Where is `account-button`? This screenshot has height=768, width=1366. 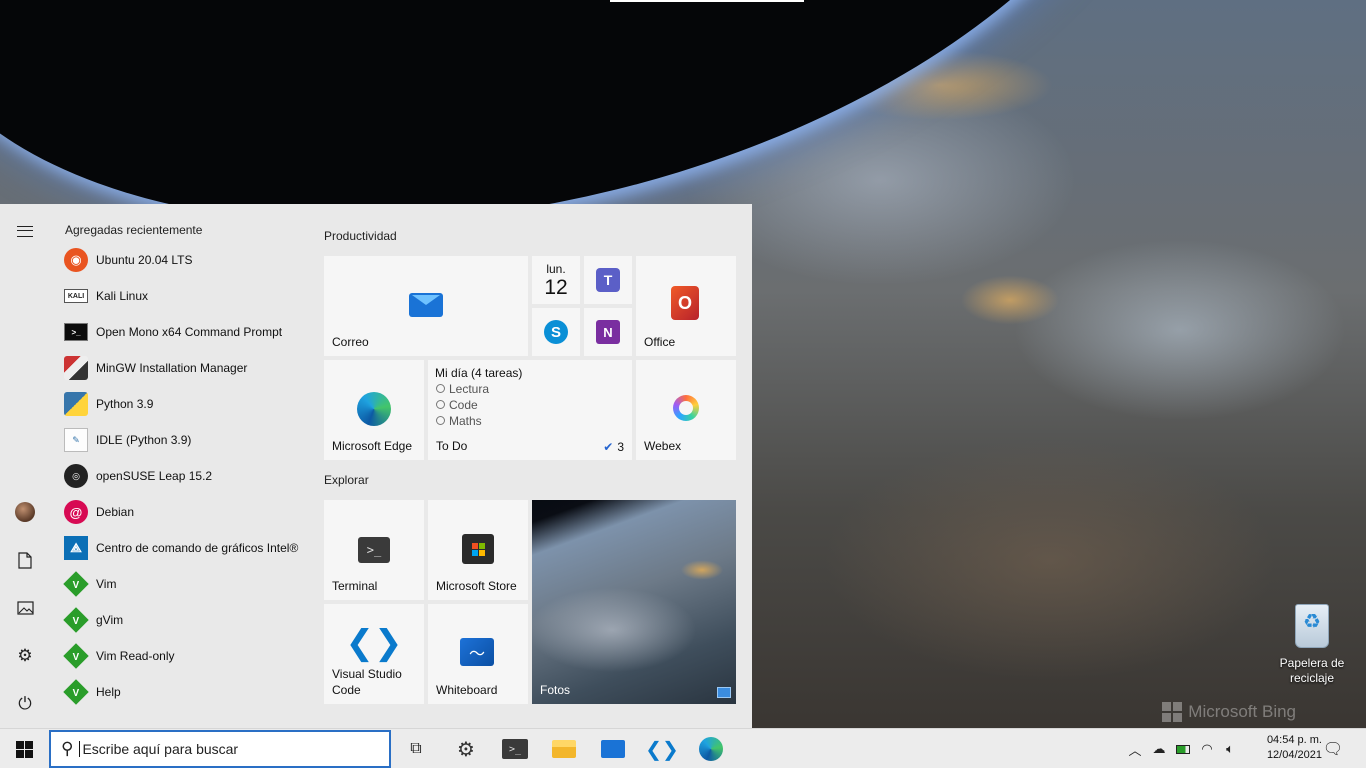
account-button is located at coordinates (25, 512).